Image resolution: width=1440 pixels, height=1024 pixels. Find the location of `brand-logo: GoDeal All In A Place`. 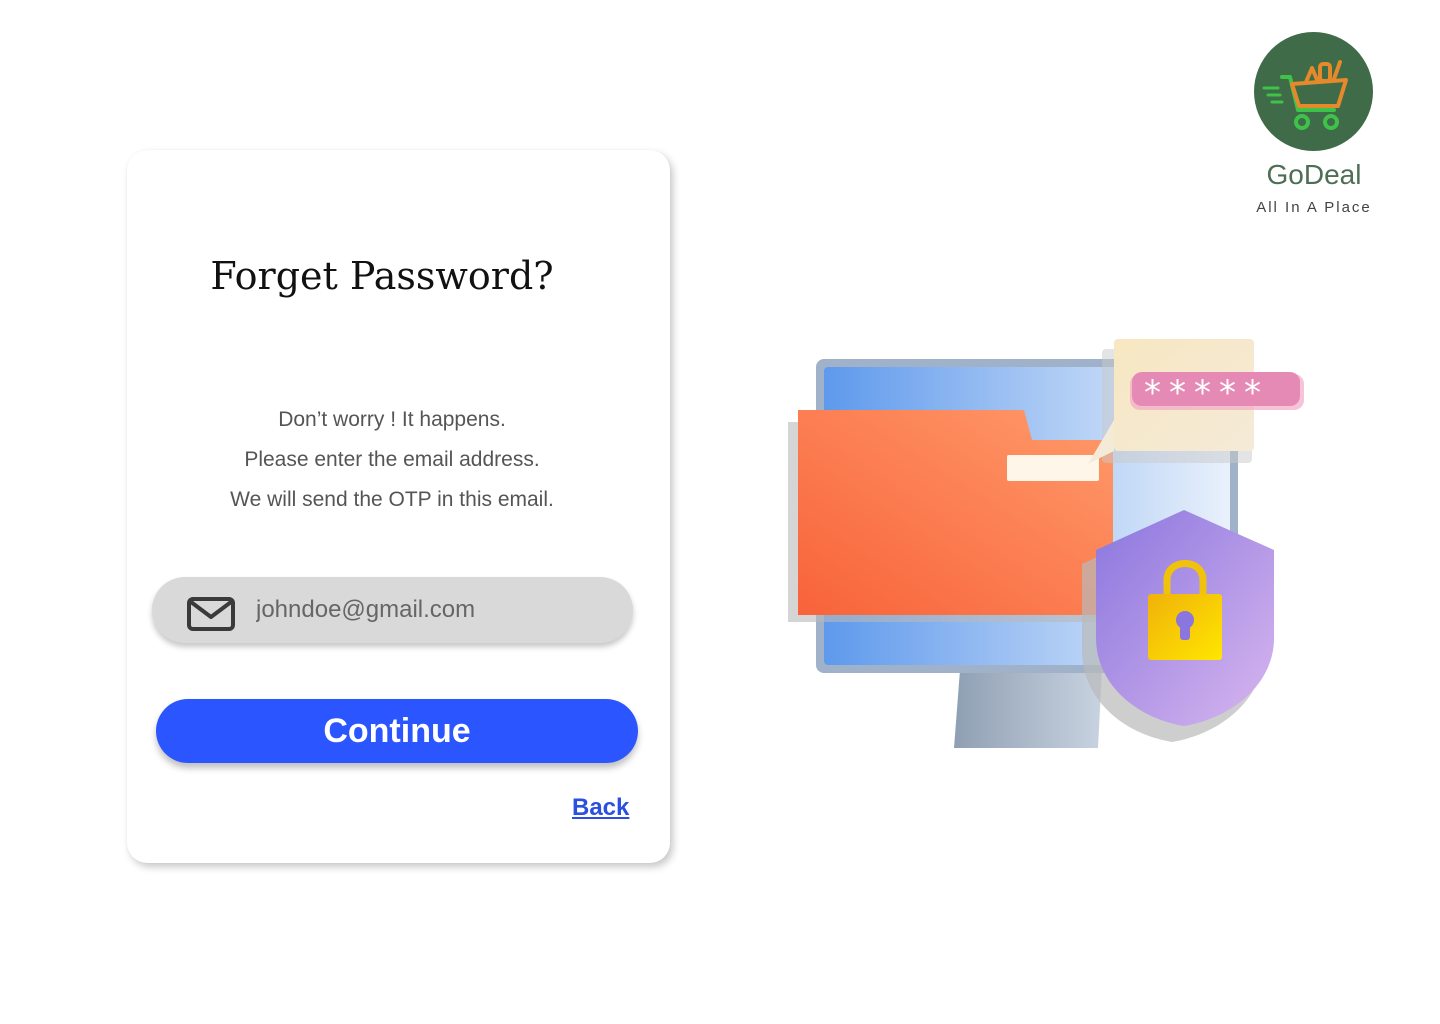

brand-logo: GoDeal All In A Place is located at coordinates (1315, 127).